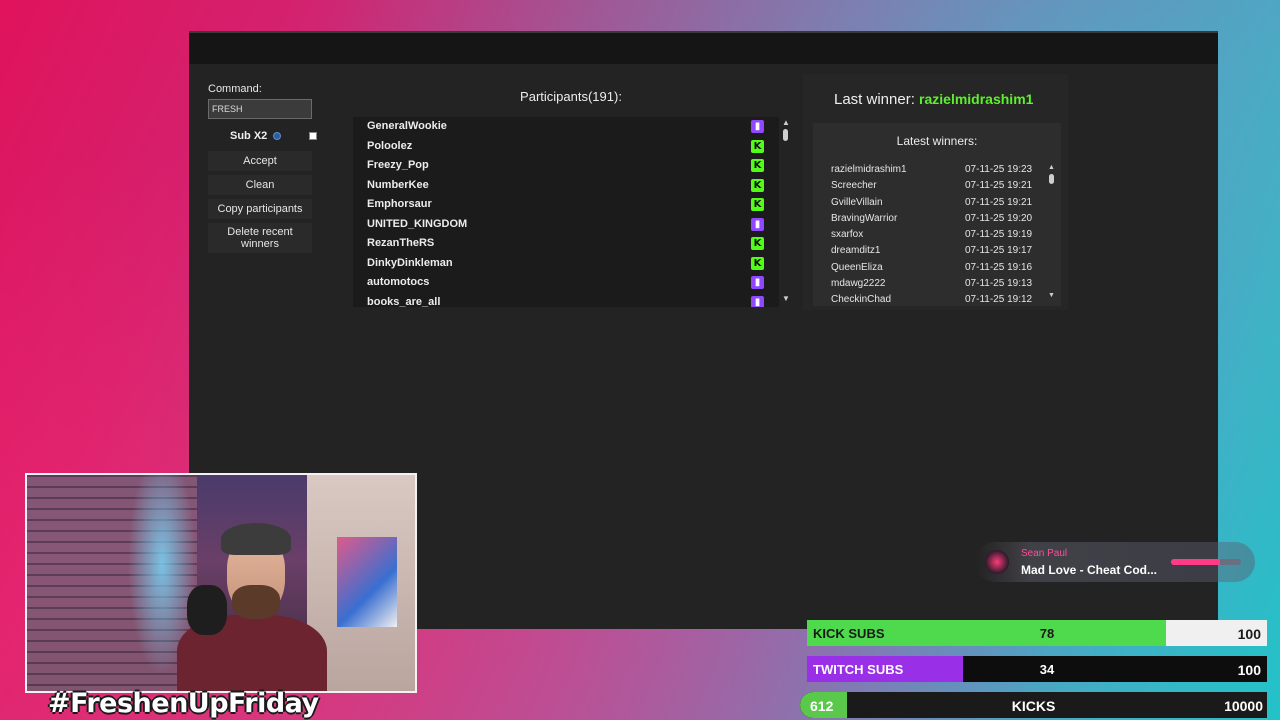 This screenshot has width=1280, height=720. I want to click on winner-time: 07-11-25 19:20, so click(999, 218).